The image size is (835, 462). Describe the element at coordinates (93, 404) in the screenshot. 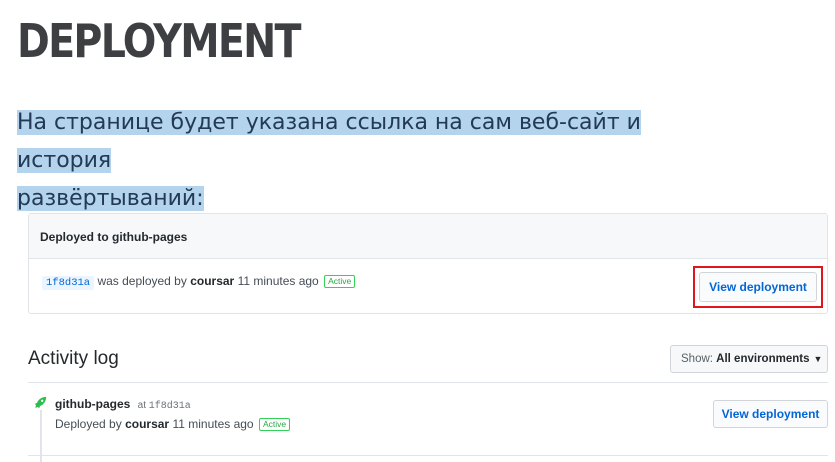

I see `entry-environment: github-pages` at that location.